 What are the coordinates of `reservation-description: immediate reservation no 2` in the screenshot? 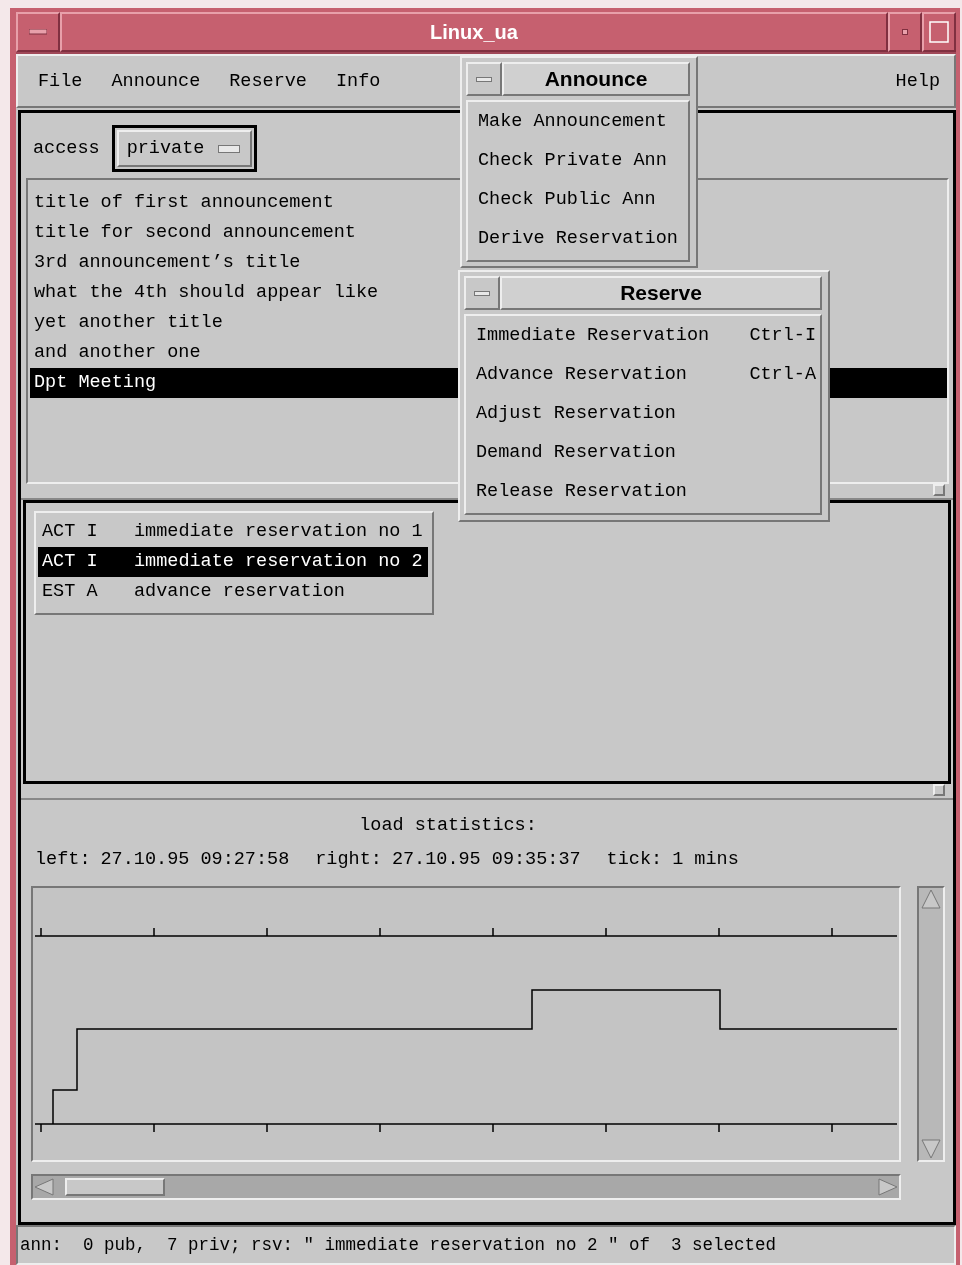 It's located at (278, 562).